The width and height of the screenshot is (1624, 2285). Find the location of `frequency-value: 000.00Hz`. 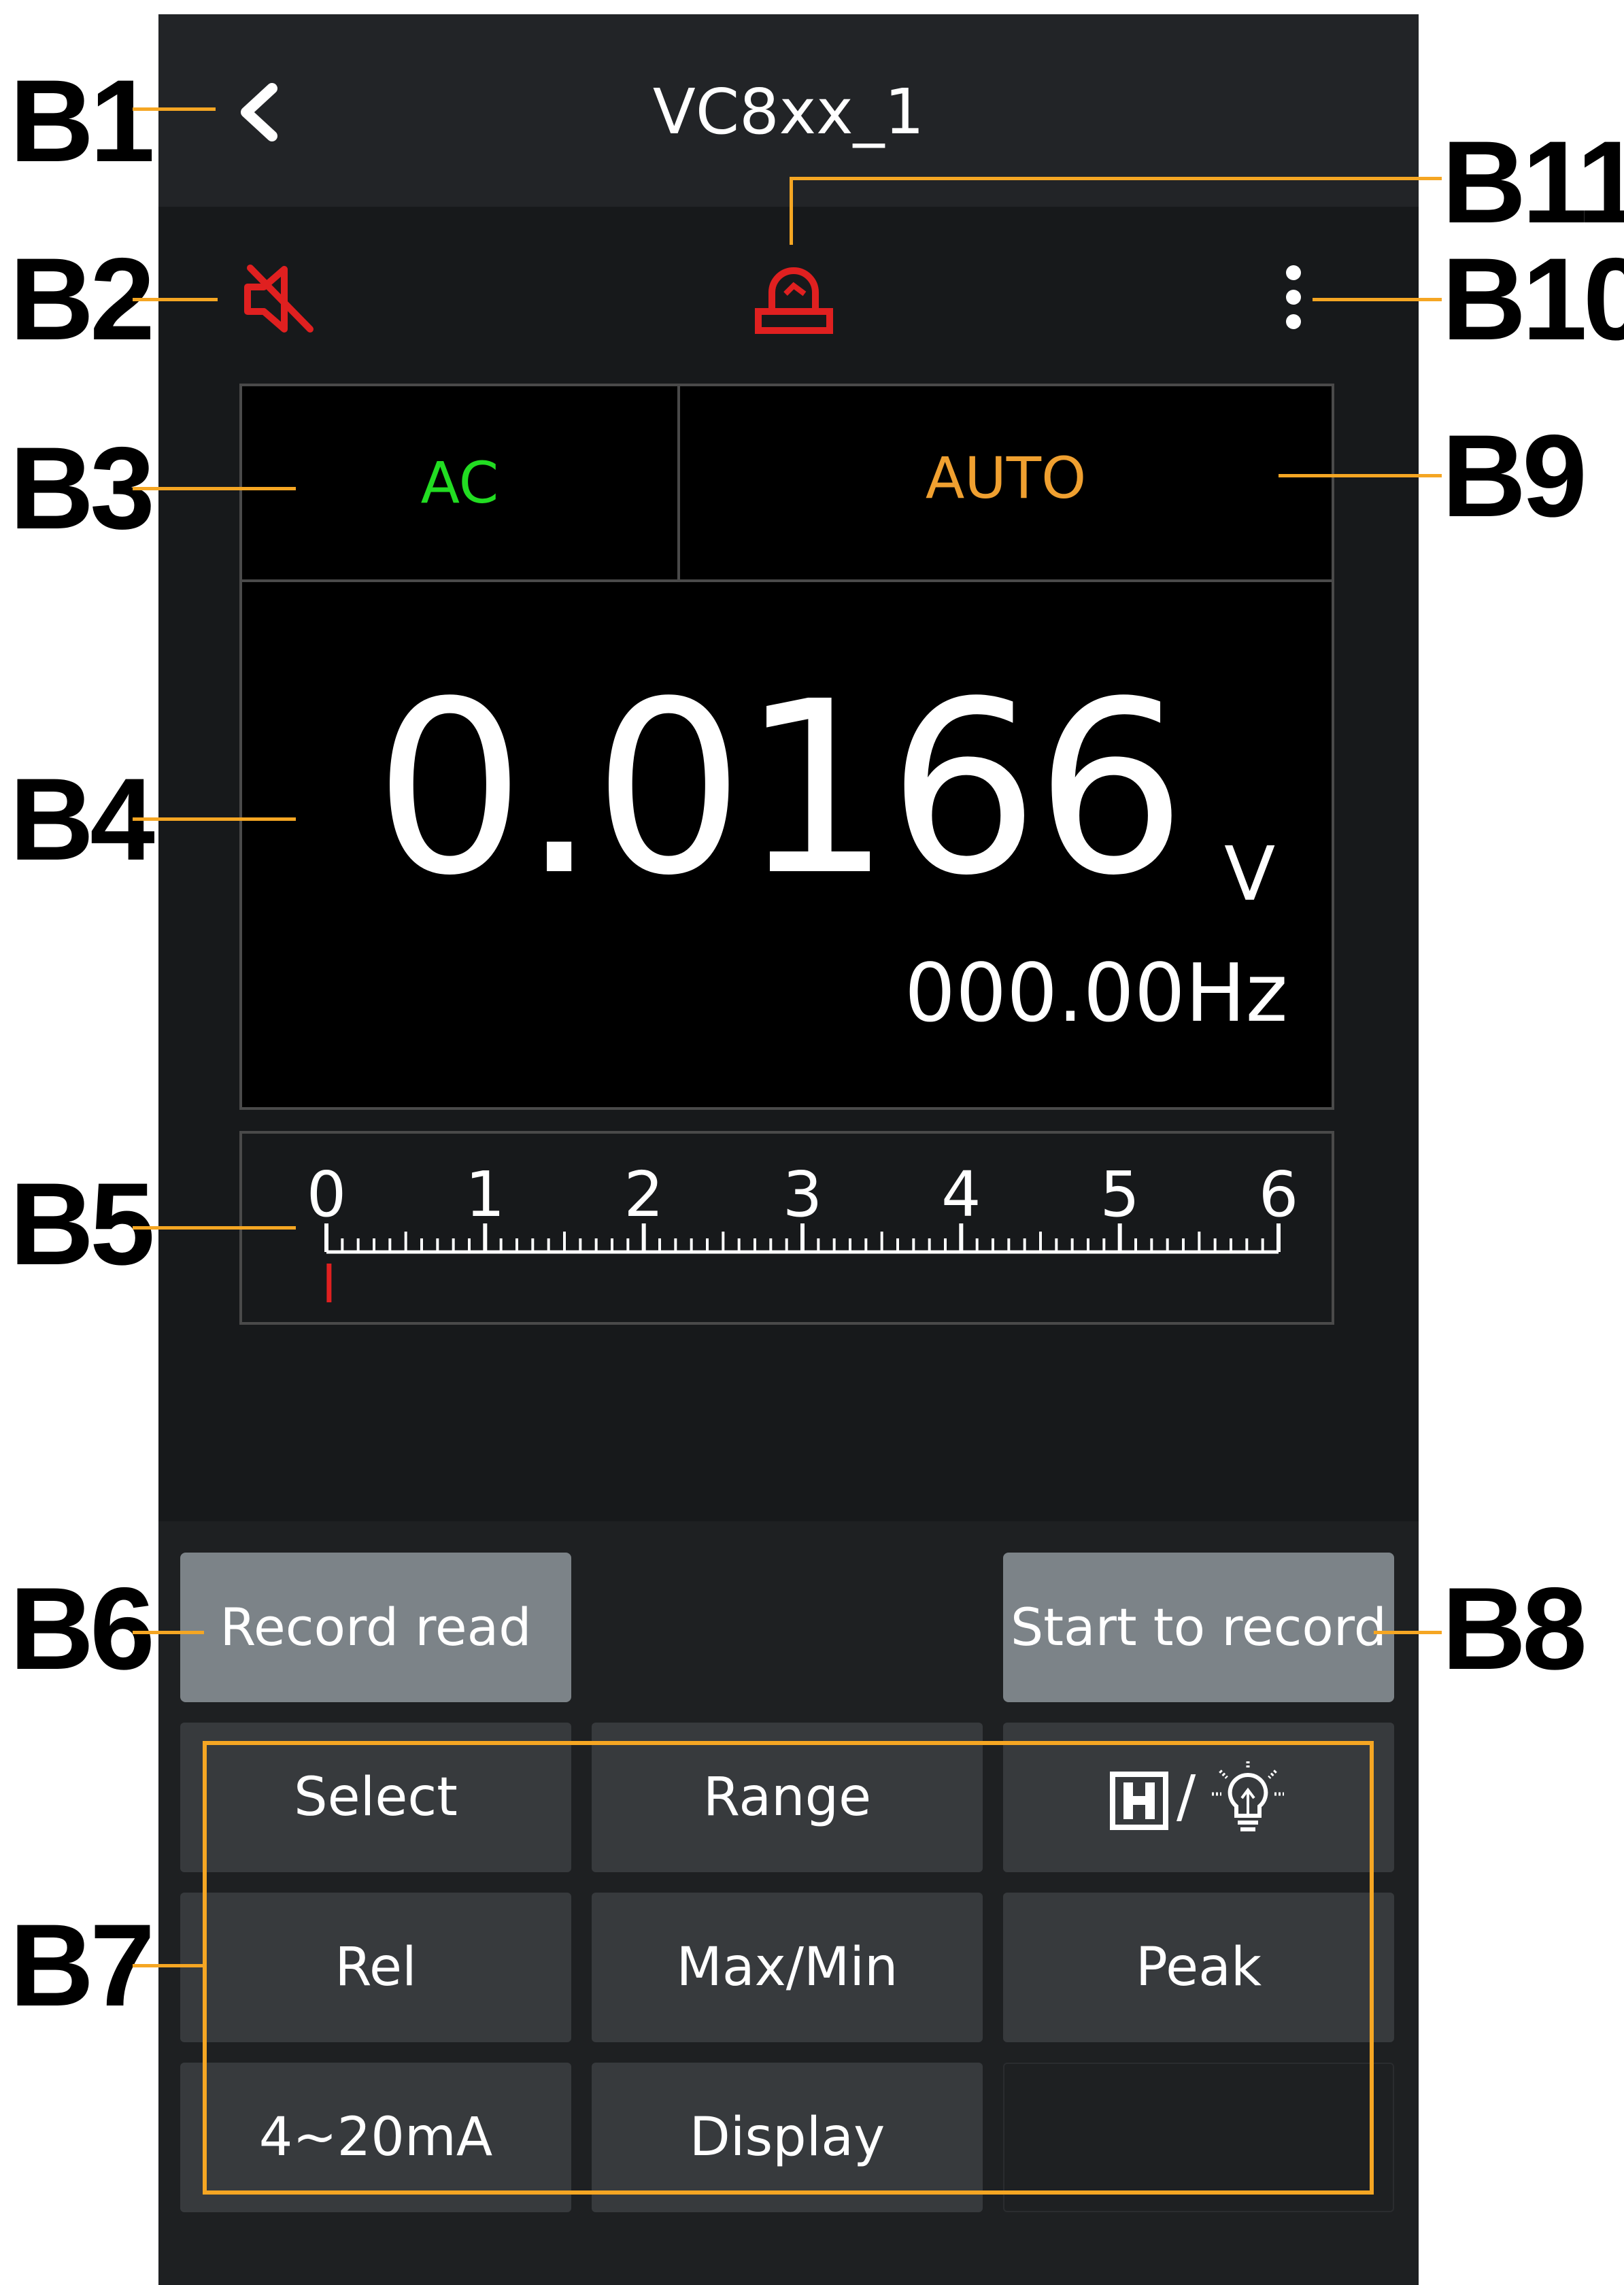

frequency-value: 000.00Hz is located at coordinates (1096, 993).